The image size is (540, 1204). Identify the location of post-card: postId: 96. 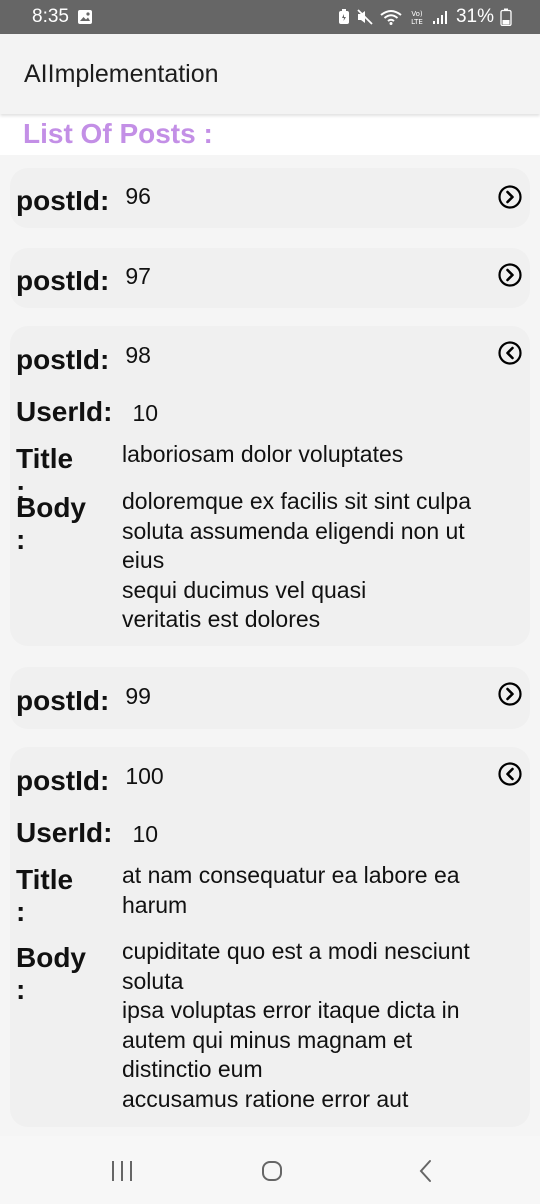
(270, 198).